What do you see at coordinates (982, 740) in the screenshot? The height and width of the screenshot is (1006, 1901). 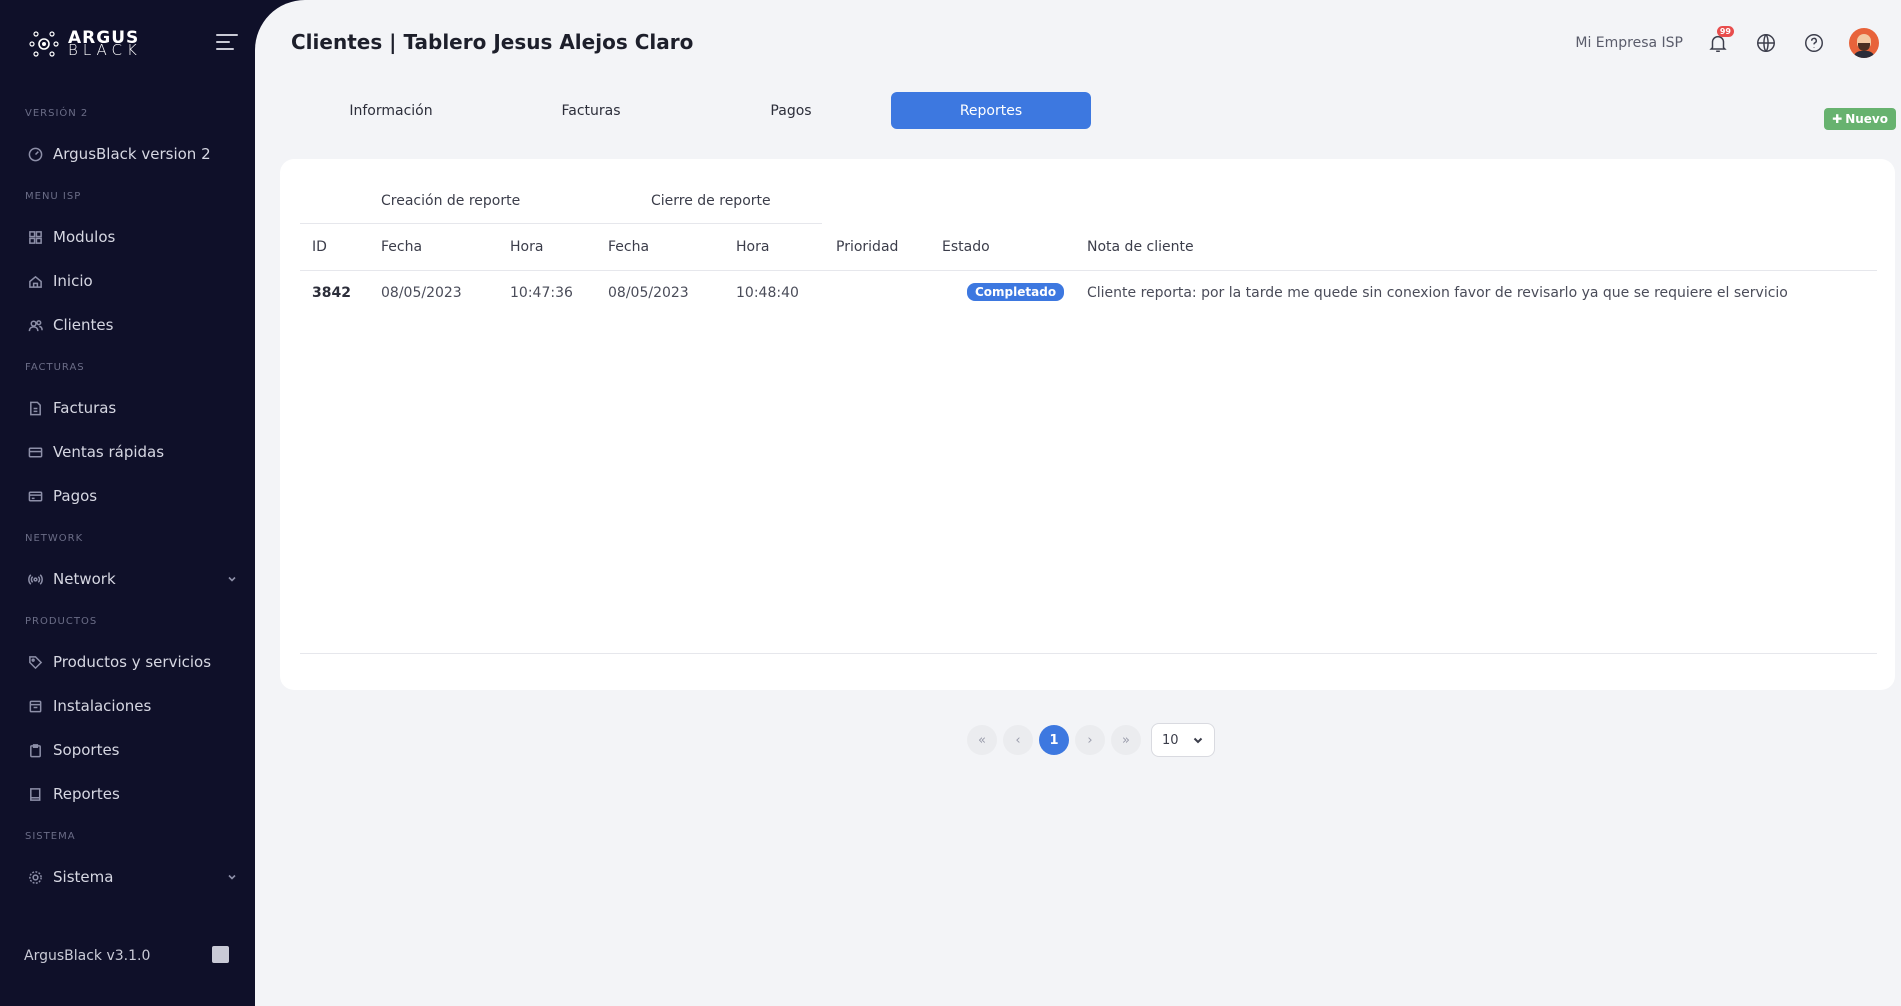 I see `pagination-first-button: «` at bounding box center [982, 740].